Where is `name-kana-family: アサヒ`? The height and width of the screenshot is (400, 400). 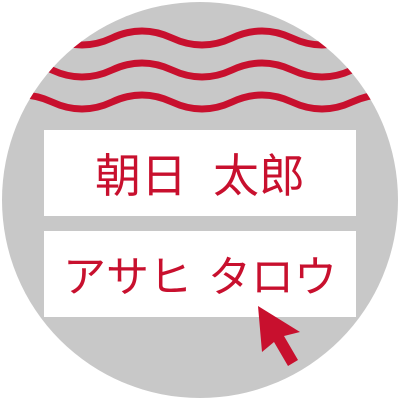 name-kana-family: アサヒ is located at coordinates (127, 278).